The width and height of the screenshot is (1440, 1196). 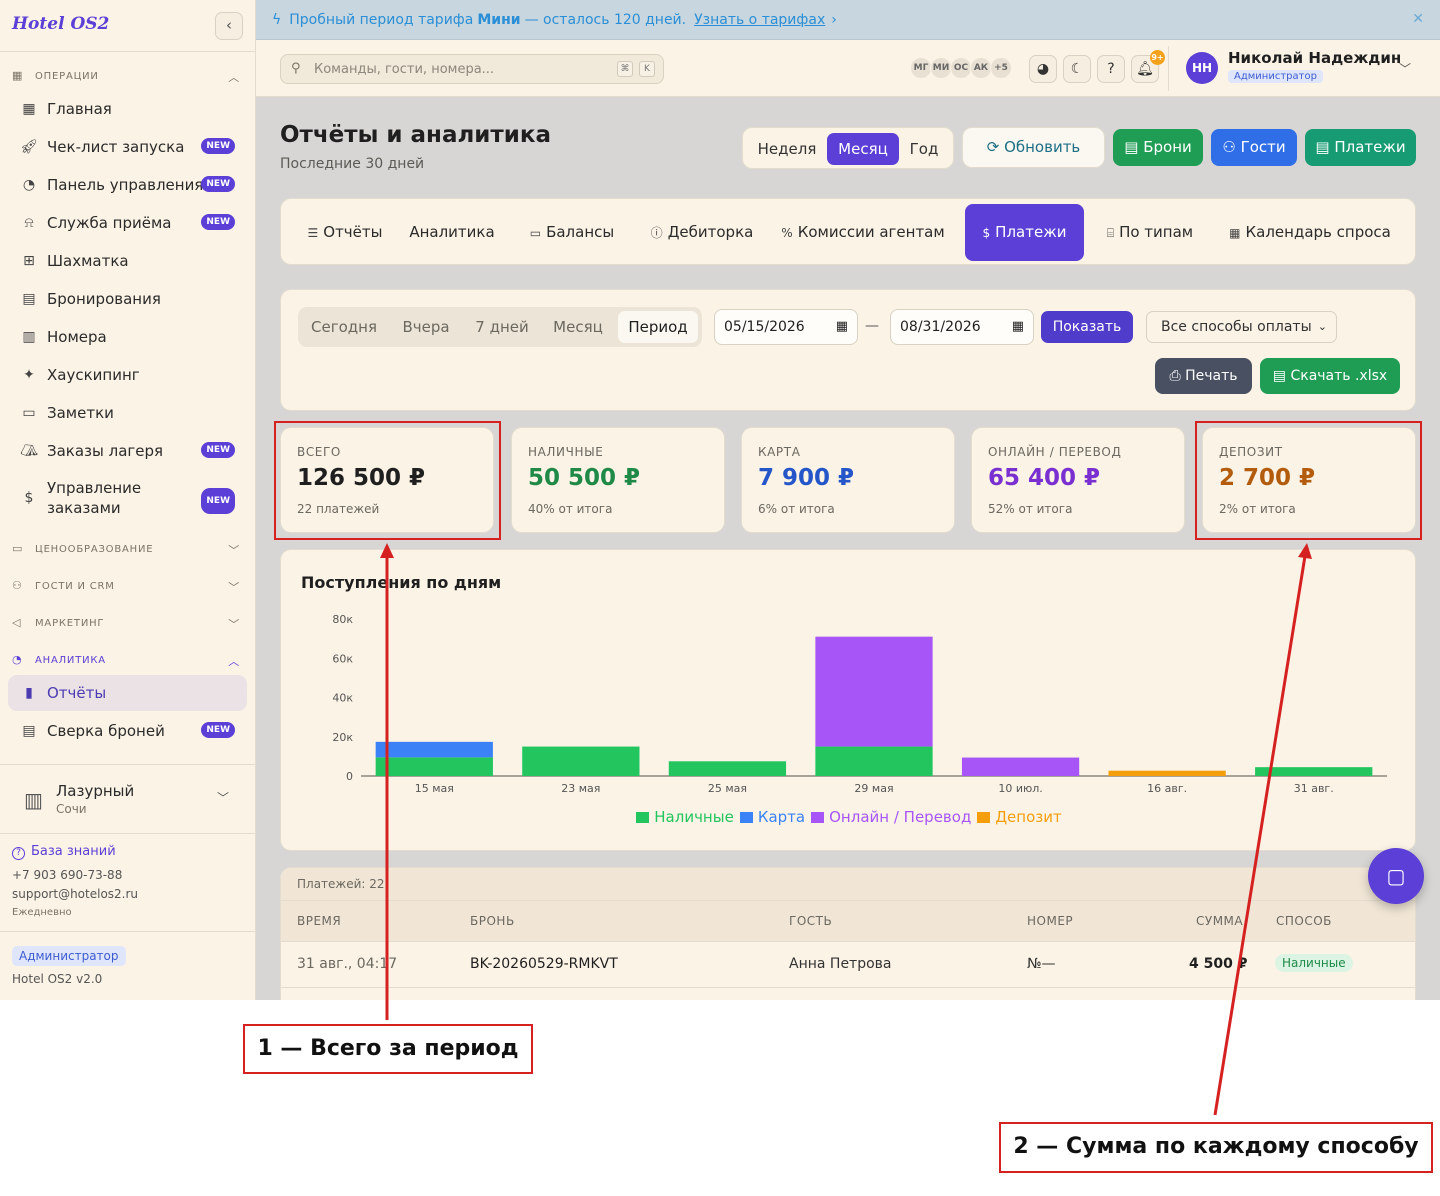 I want to click on callout-total: 1 — Всего за период, so click(x=388, y=1049).